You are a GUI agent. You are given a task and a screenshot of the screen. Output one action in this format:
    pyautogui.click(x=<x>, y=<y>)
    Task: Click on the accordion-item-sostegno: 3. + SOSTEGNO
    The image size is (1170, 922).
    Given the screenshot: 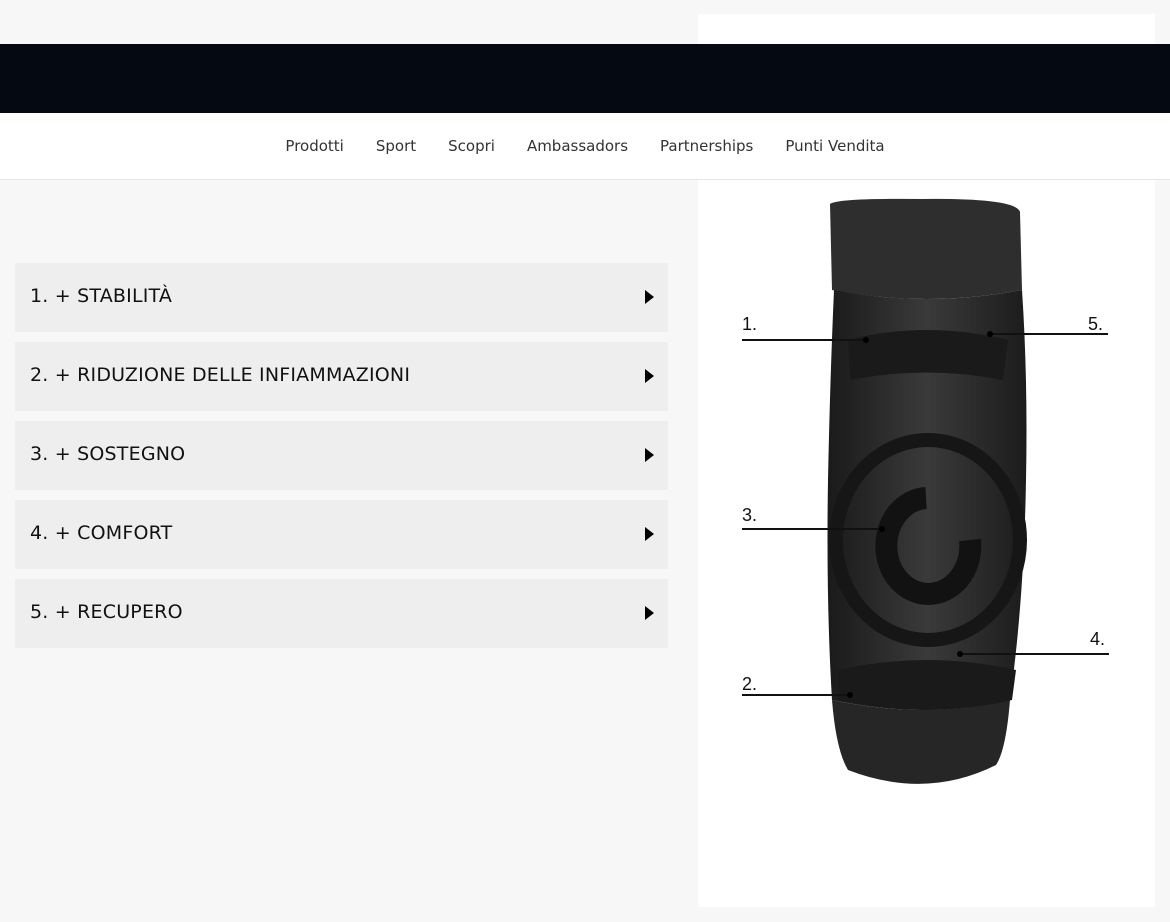 What is the action you would take?
    pyautogui.click(x=341, y=455)
    